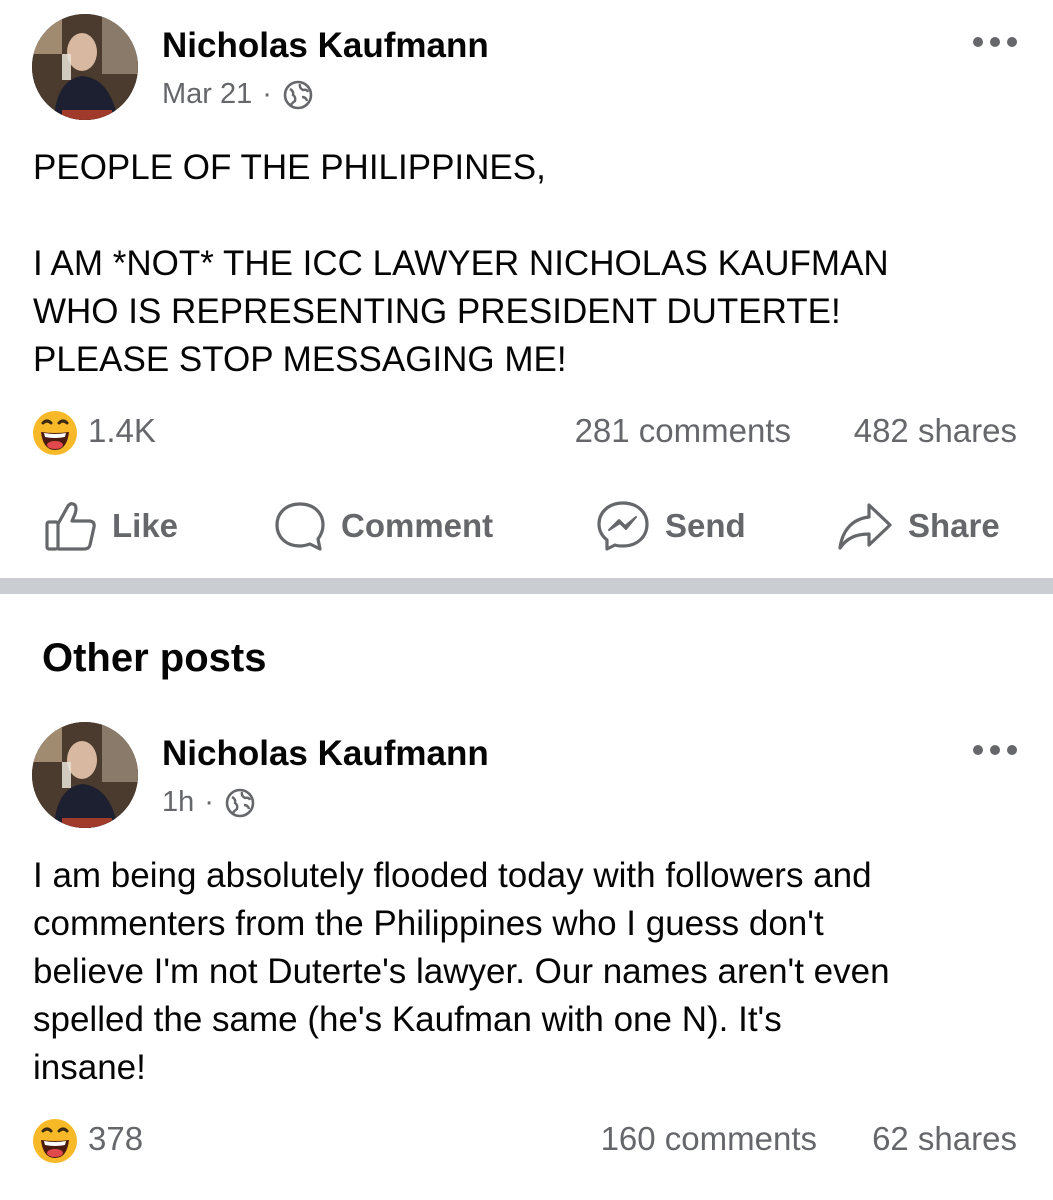  What do you see at coordinates (935, 431) in the screenshot?
I see `shares-count: 482 shares` at bounding box center [935, 431].